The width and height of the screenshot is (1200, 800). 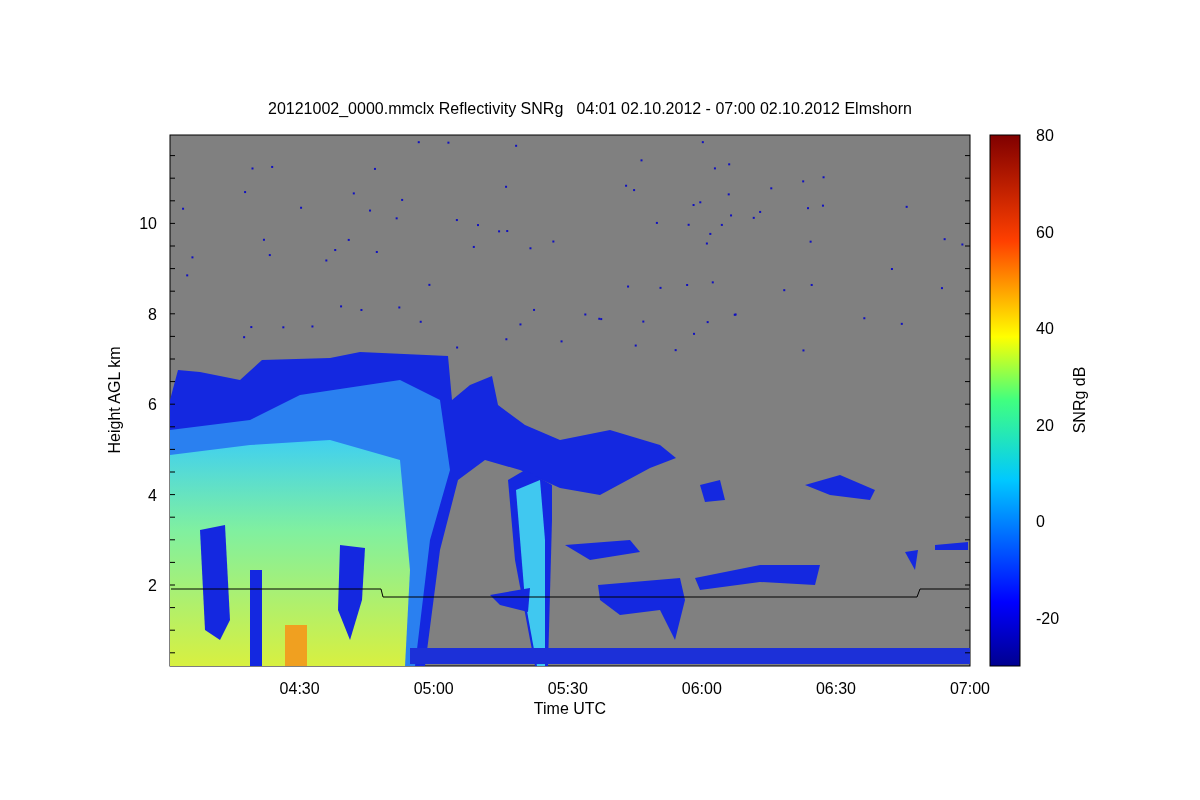 What do you see at coordinates (570, 708) in the screenshot?
I see `x-axis-label: Time UTC` at bounding box center [570, 708].